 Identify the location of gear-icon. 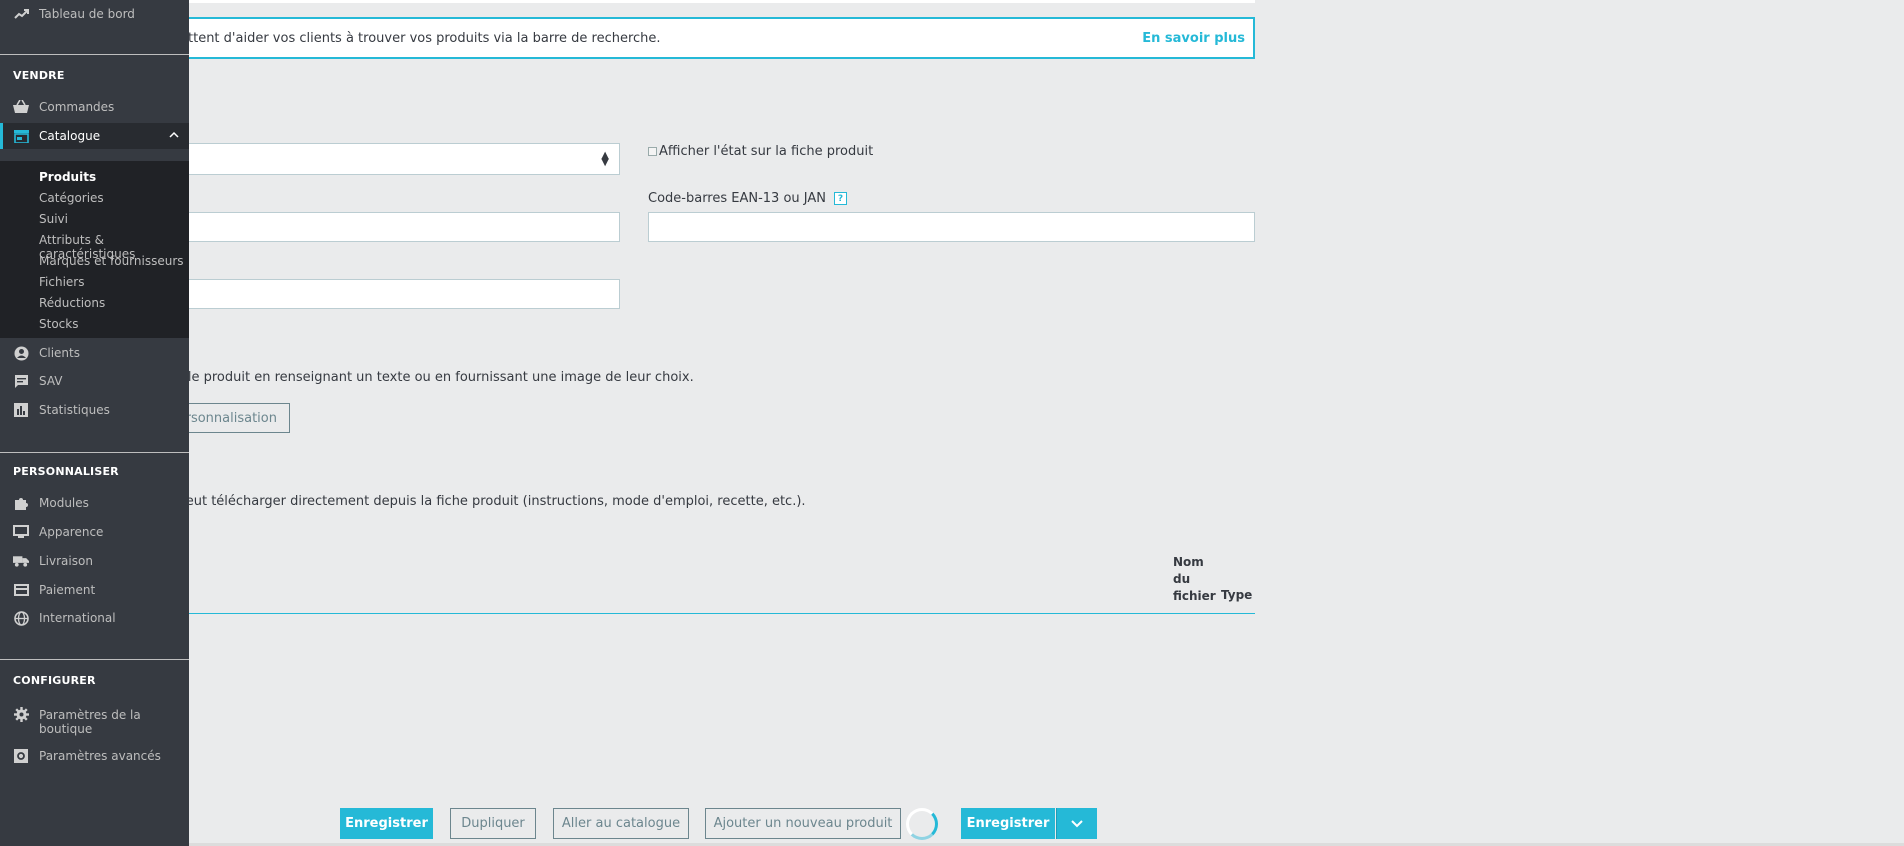
(21, 714).